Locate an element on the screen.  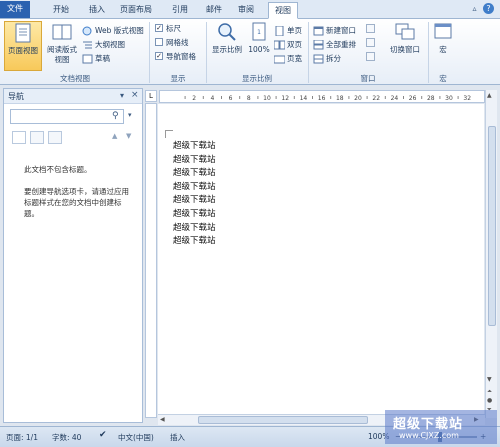
ruler-tick-label: 32 is located at coordinates (467, 98).